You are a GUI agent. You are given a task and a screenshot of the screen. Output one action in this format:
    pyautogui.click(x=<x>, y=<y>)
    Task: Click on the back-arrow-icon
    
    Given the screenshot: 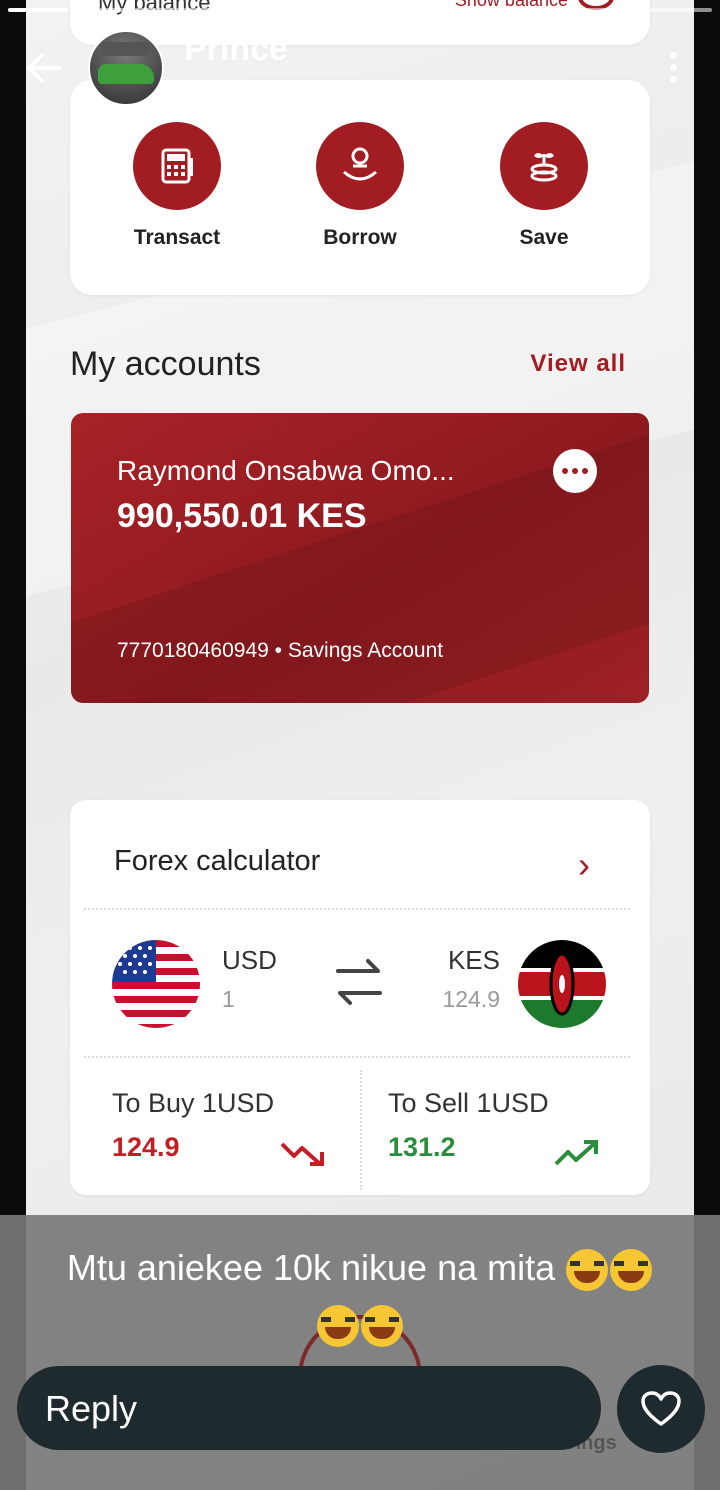 What is the action you would take?
    pyautogui.click(x=44, y=70)
    